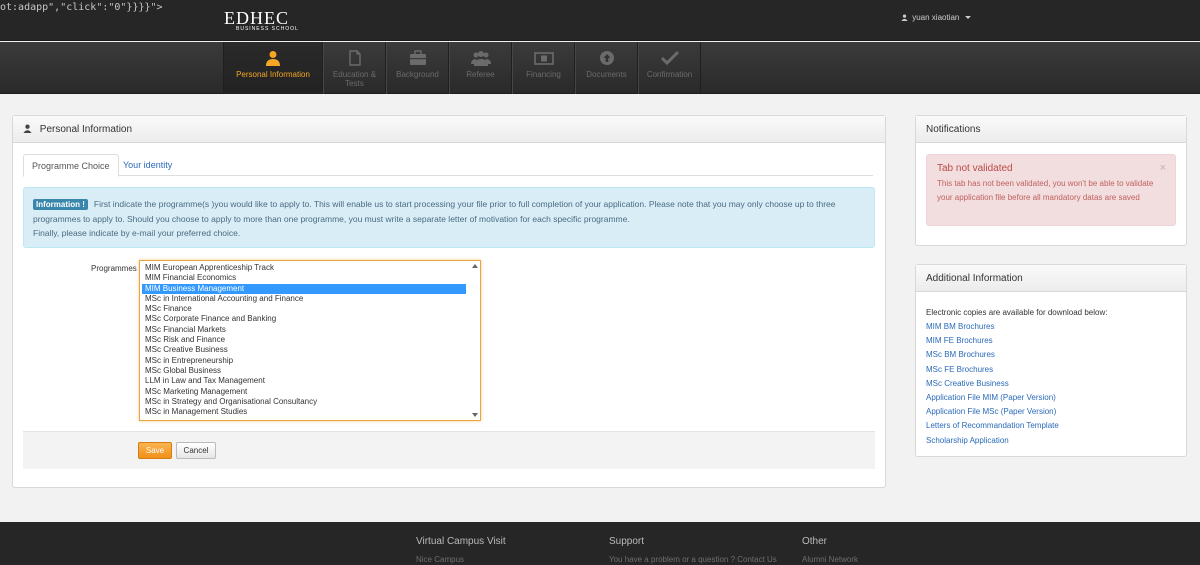 This screenshot has height=565, width=1200. Describe the element at coordinates (992, 426) in the screenshot. I see `download-link: Letters of Recommandation Template` at that location.